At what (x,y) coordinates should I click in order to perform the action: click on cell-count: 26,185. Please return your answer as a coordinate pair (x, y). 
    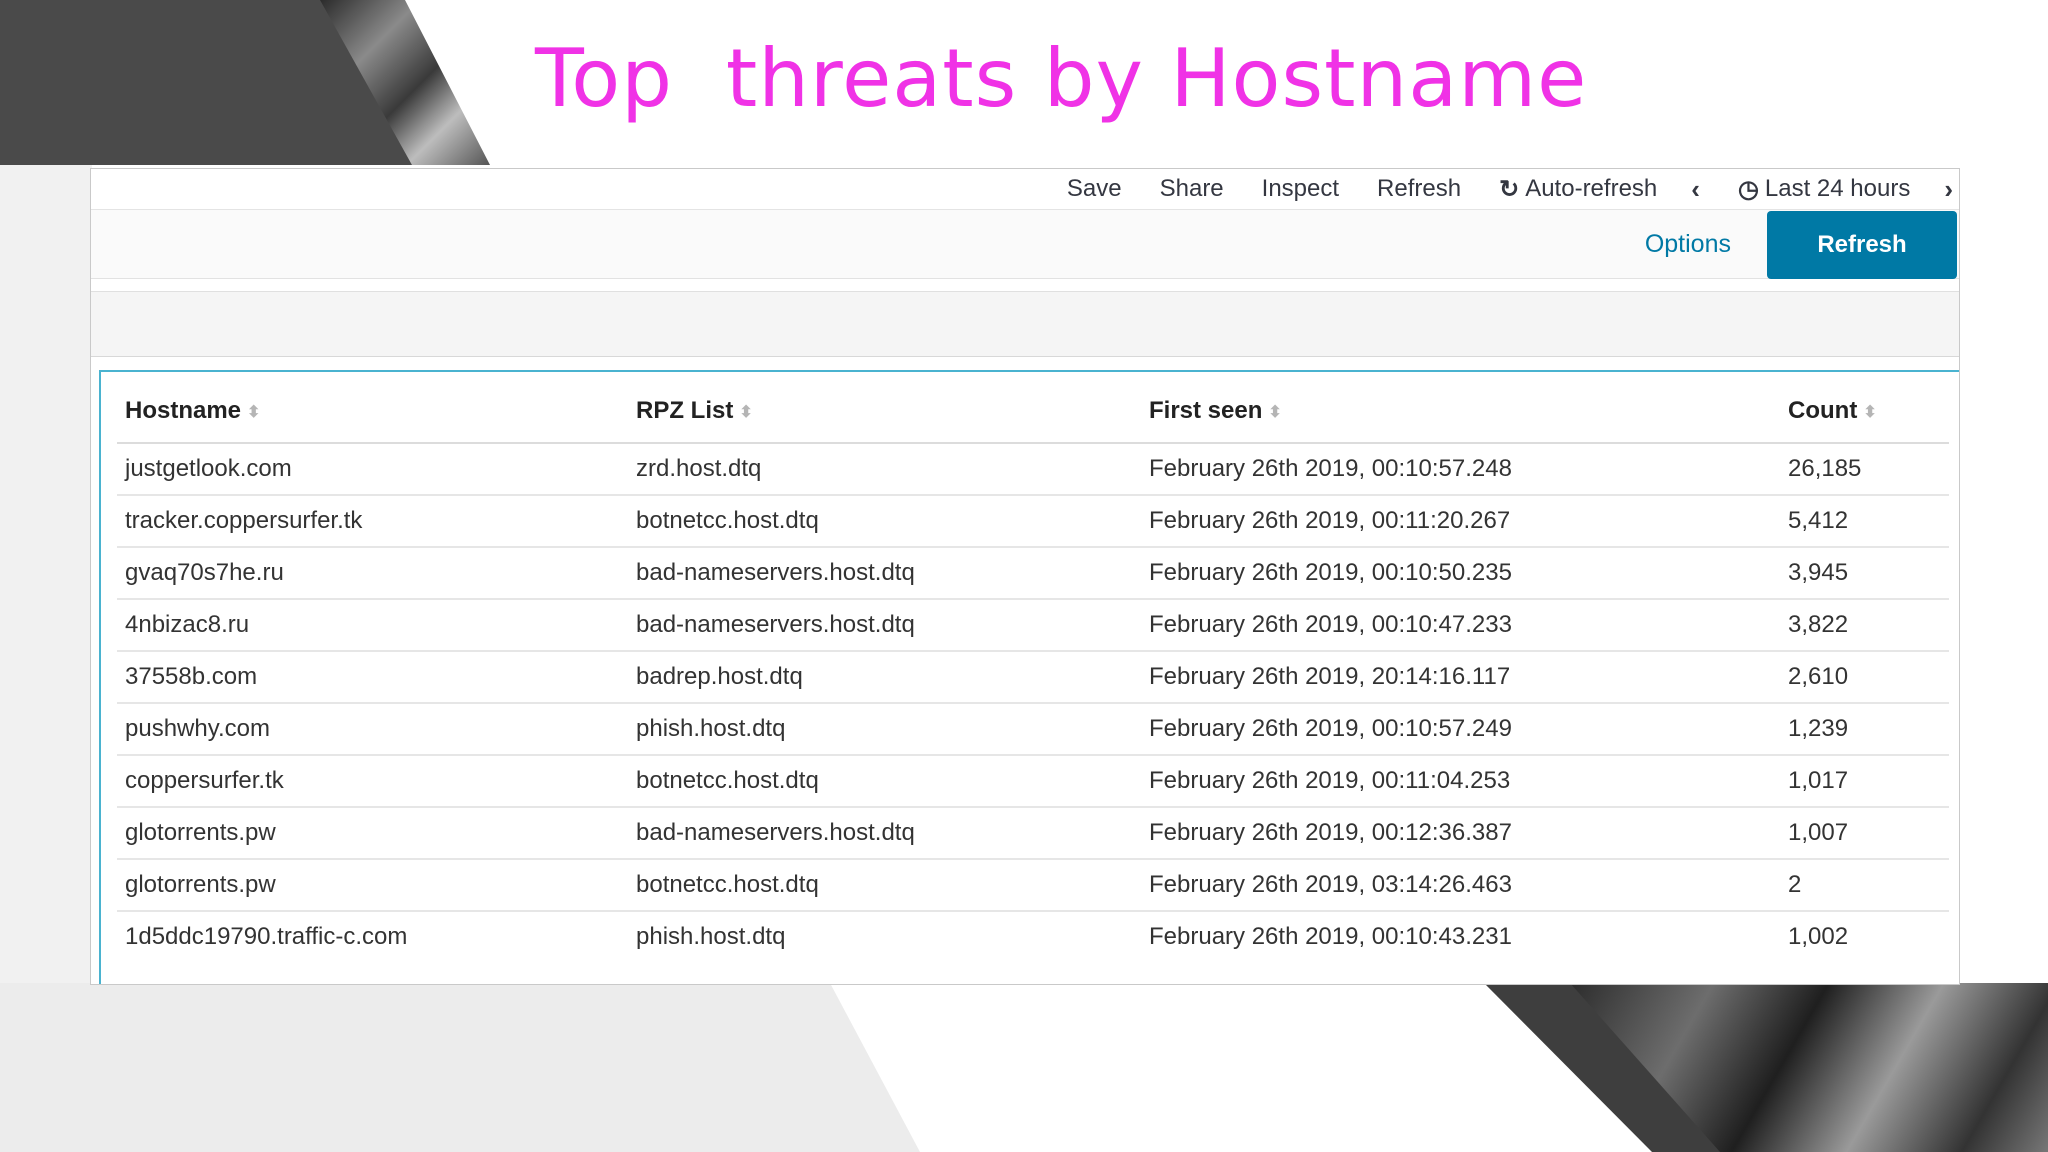
    Looking at the image, I should click on (1864, 469).